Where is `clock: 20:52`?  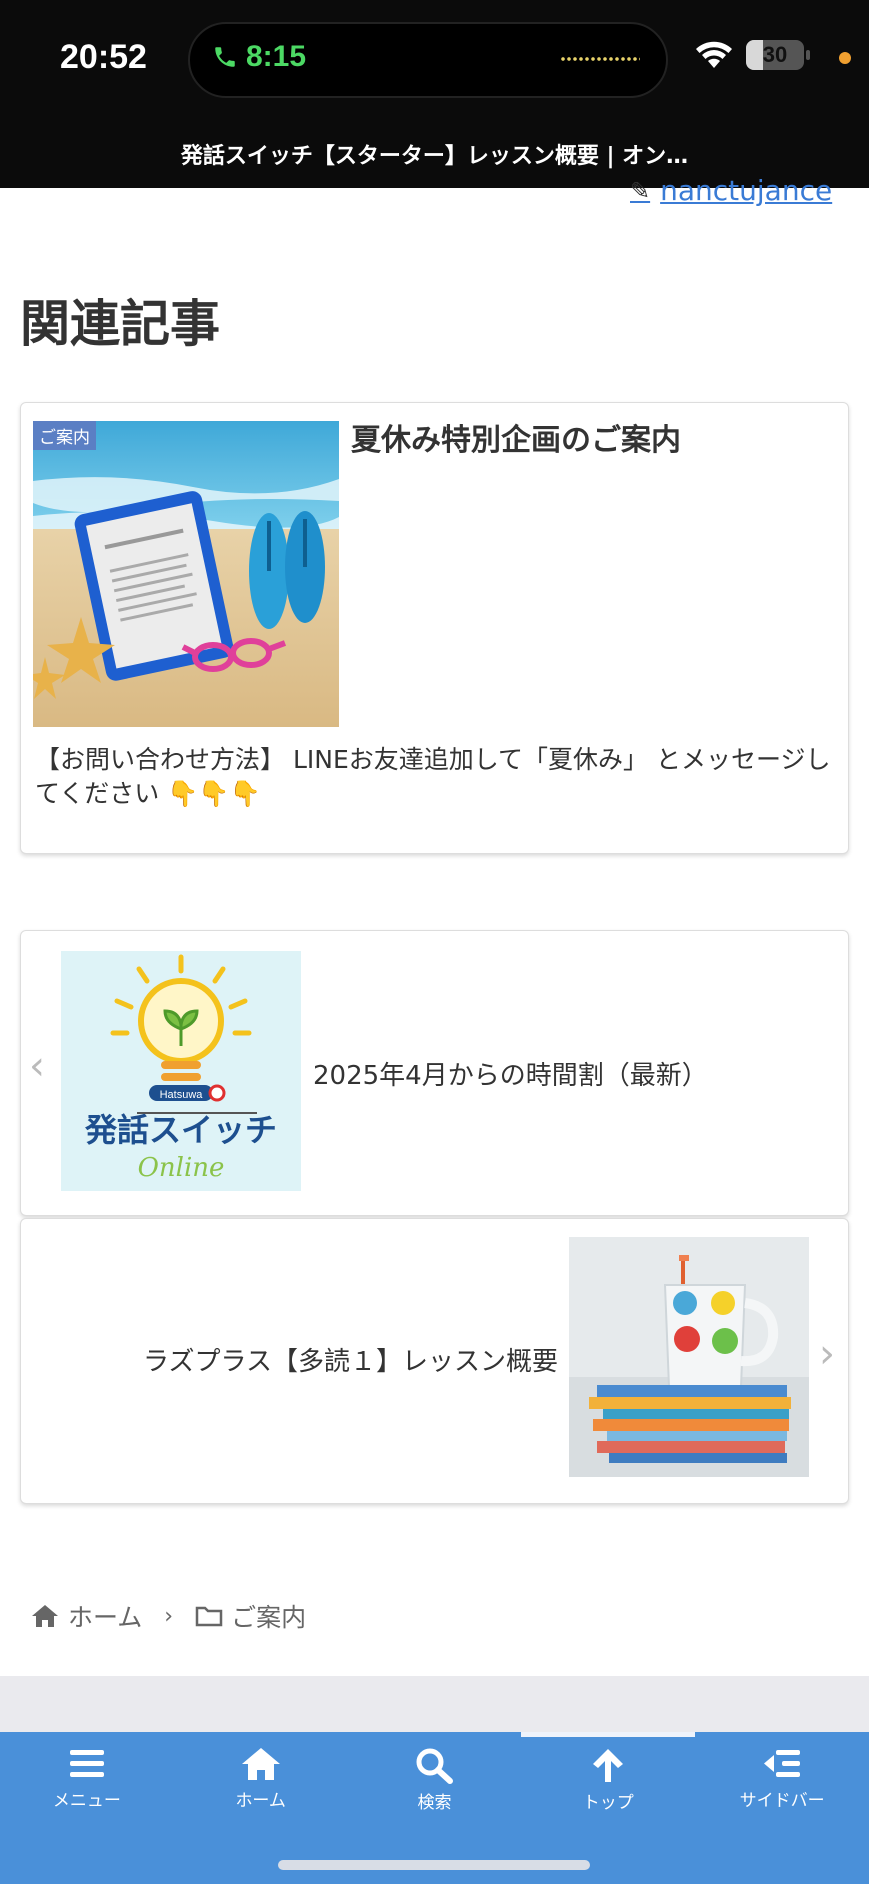
clock: 20:52 is located at coordinates (103, 57).